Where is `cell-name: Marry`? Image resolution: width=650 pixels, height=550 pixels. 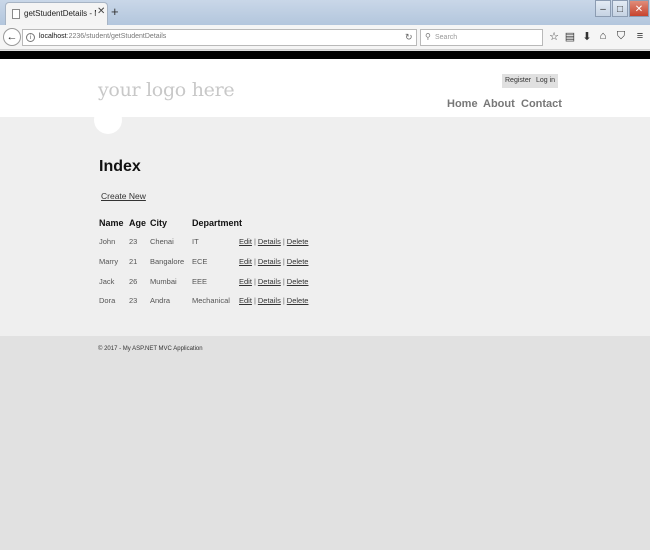 cell-name: Marry is located at coordinates (109, 261).